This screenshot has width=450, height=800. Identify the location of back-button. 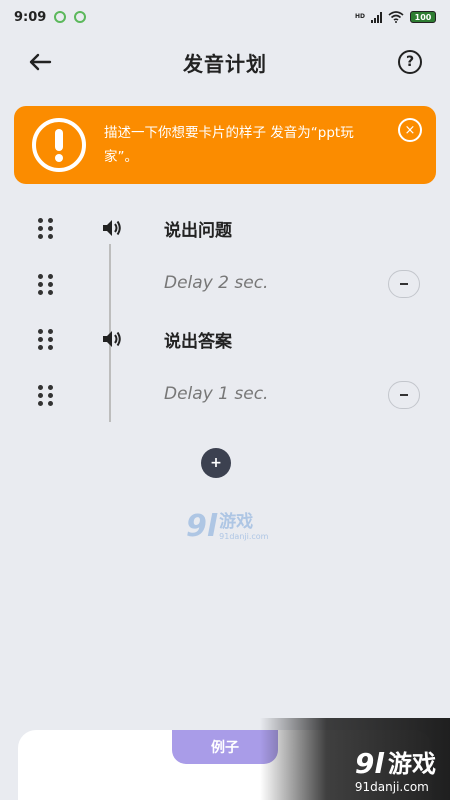
(40, 62).